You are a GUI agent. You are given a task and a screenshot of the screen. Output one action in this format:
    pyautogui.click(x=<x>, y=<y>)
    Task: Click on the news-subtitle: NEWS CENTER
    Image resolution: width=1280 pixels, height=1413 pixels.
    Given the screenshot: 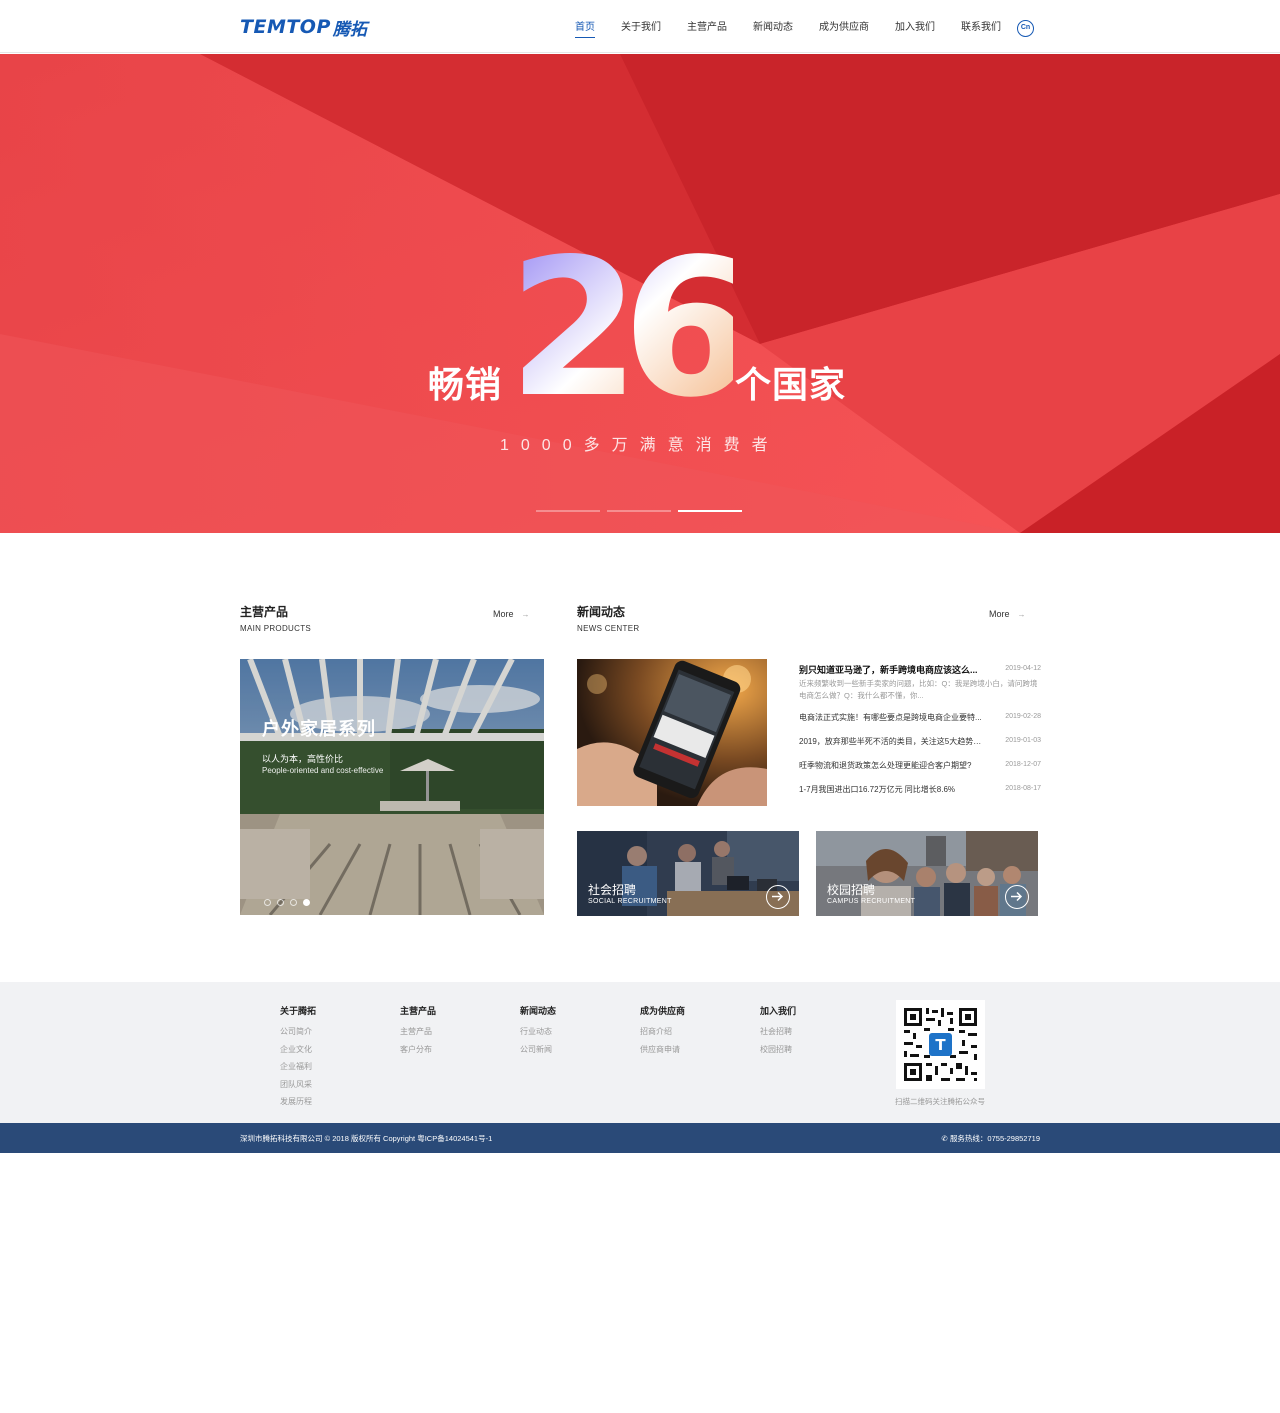 What is the action you would take?
    pyautogui.click(x=608, y=628)
    